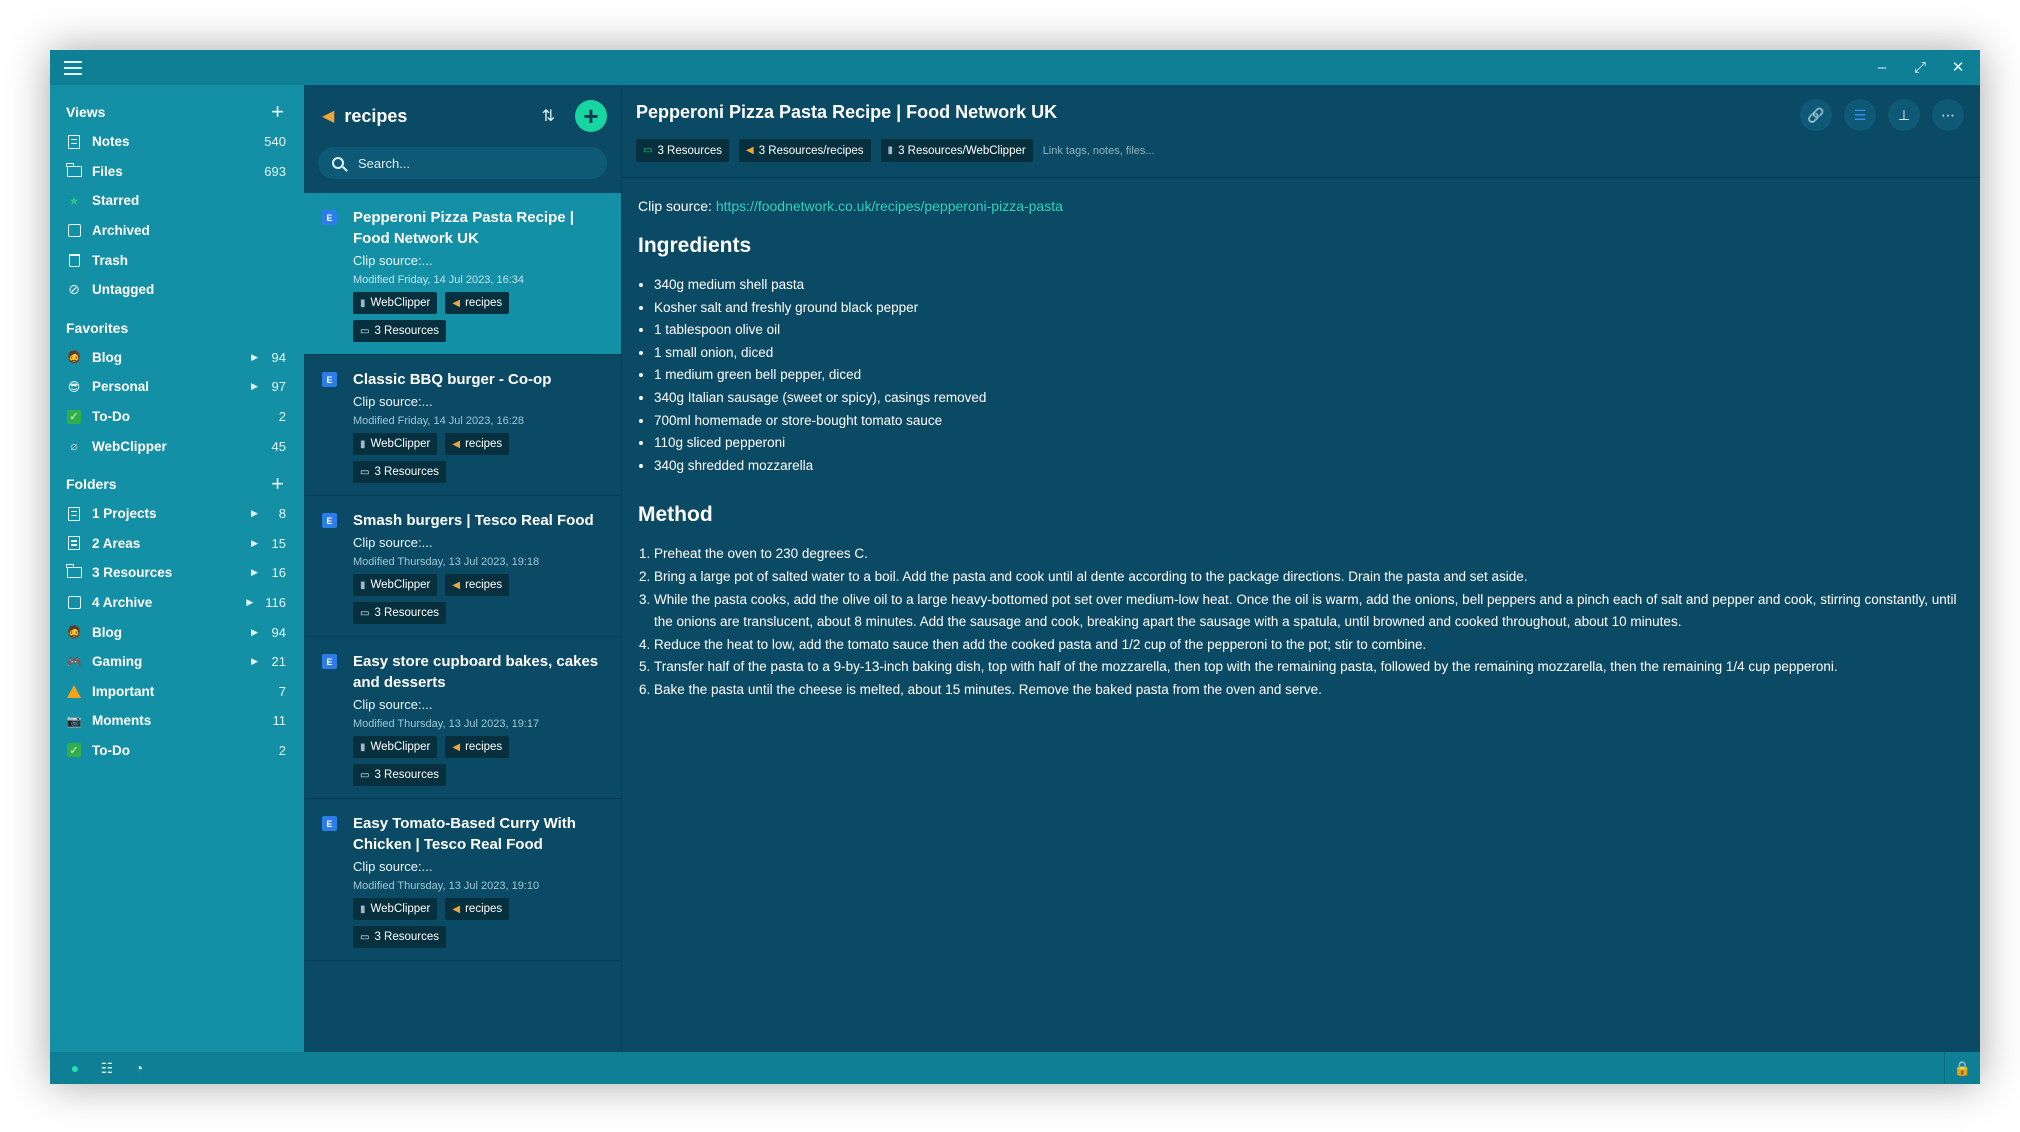 Image resolution: width=2020 pixels, height=1132 pixels. What do you see at coordinates (475, 163) in the screenshot?
I see `search-input` at bounding box center [475, 163].